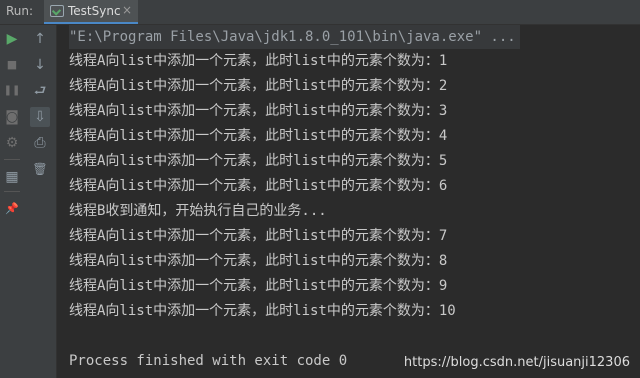  Describe the element at coordinates (258, 186) in the screenshot. I see `output-line: 线程A向list中添加一个元素，此时list中的元素个数为：6` at that location.